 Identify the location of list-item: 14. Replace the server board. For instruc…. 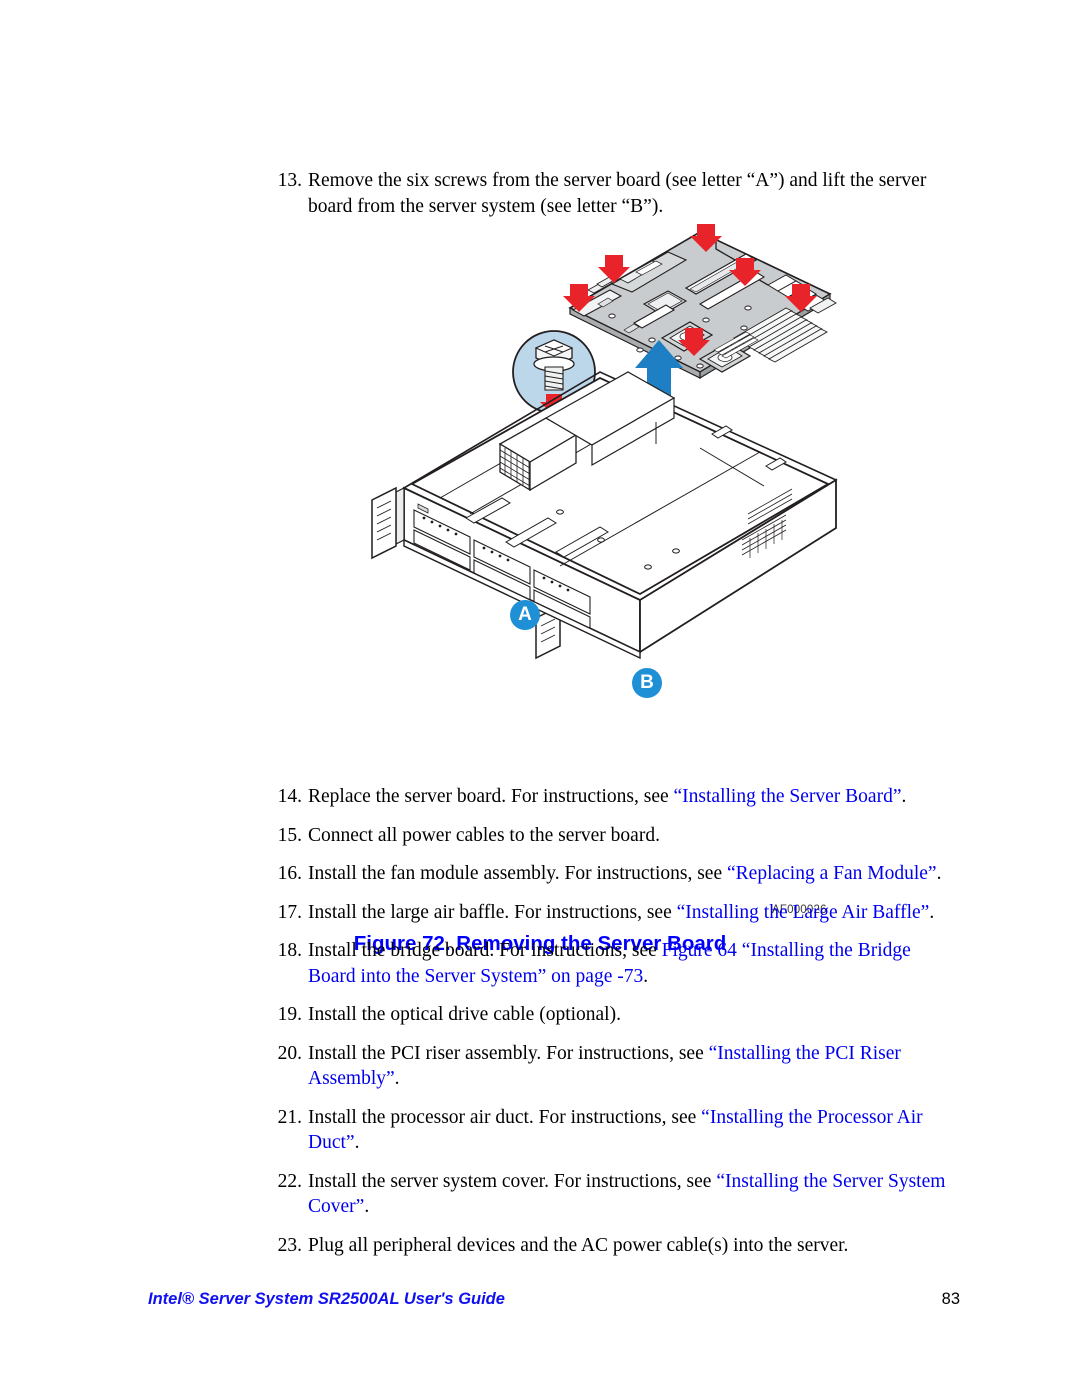
(617, 797).